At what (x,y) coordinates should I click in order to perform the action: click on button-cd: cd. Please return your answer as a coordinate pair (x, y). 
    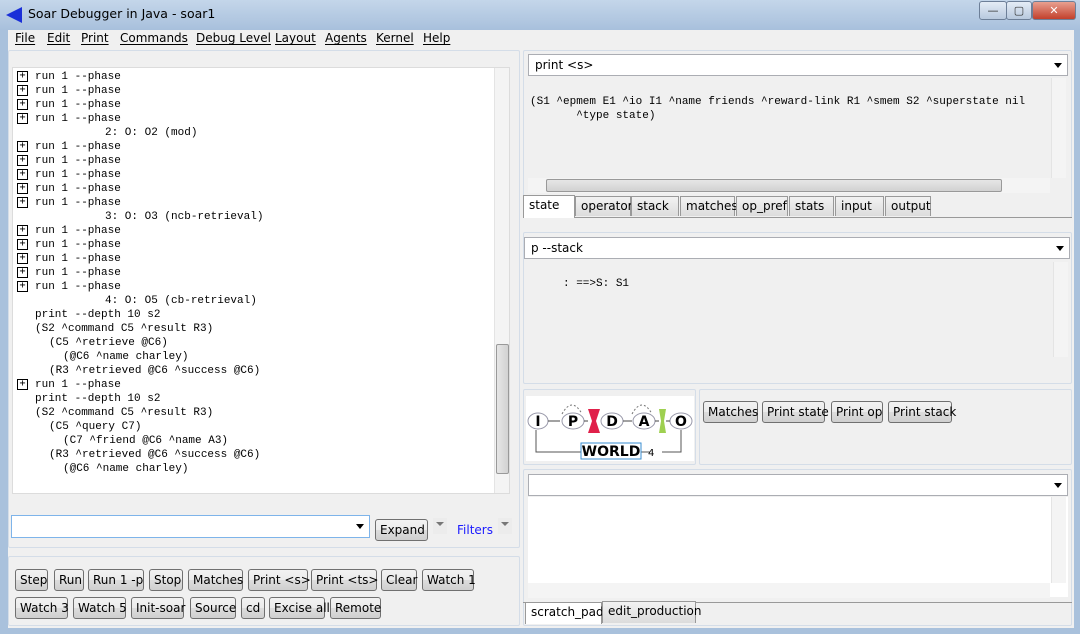
    Looking at the image, I should click on (253, 608).